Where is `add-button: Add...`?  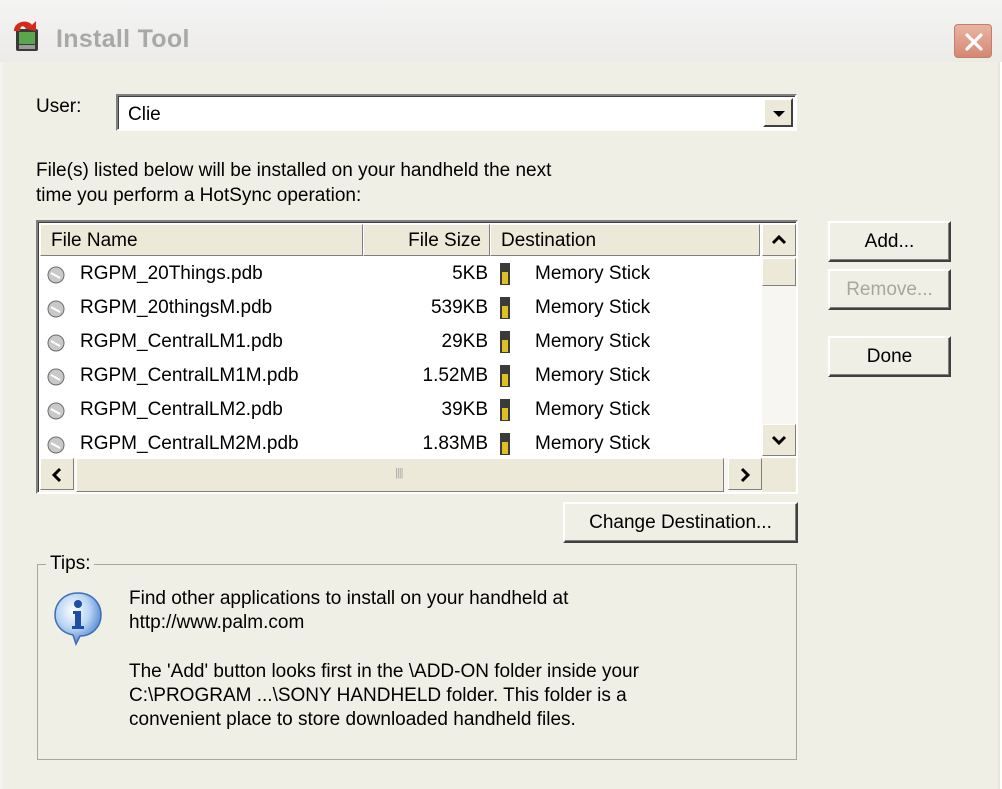
add-button: Add... is located at coordinates (889, 241).